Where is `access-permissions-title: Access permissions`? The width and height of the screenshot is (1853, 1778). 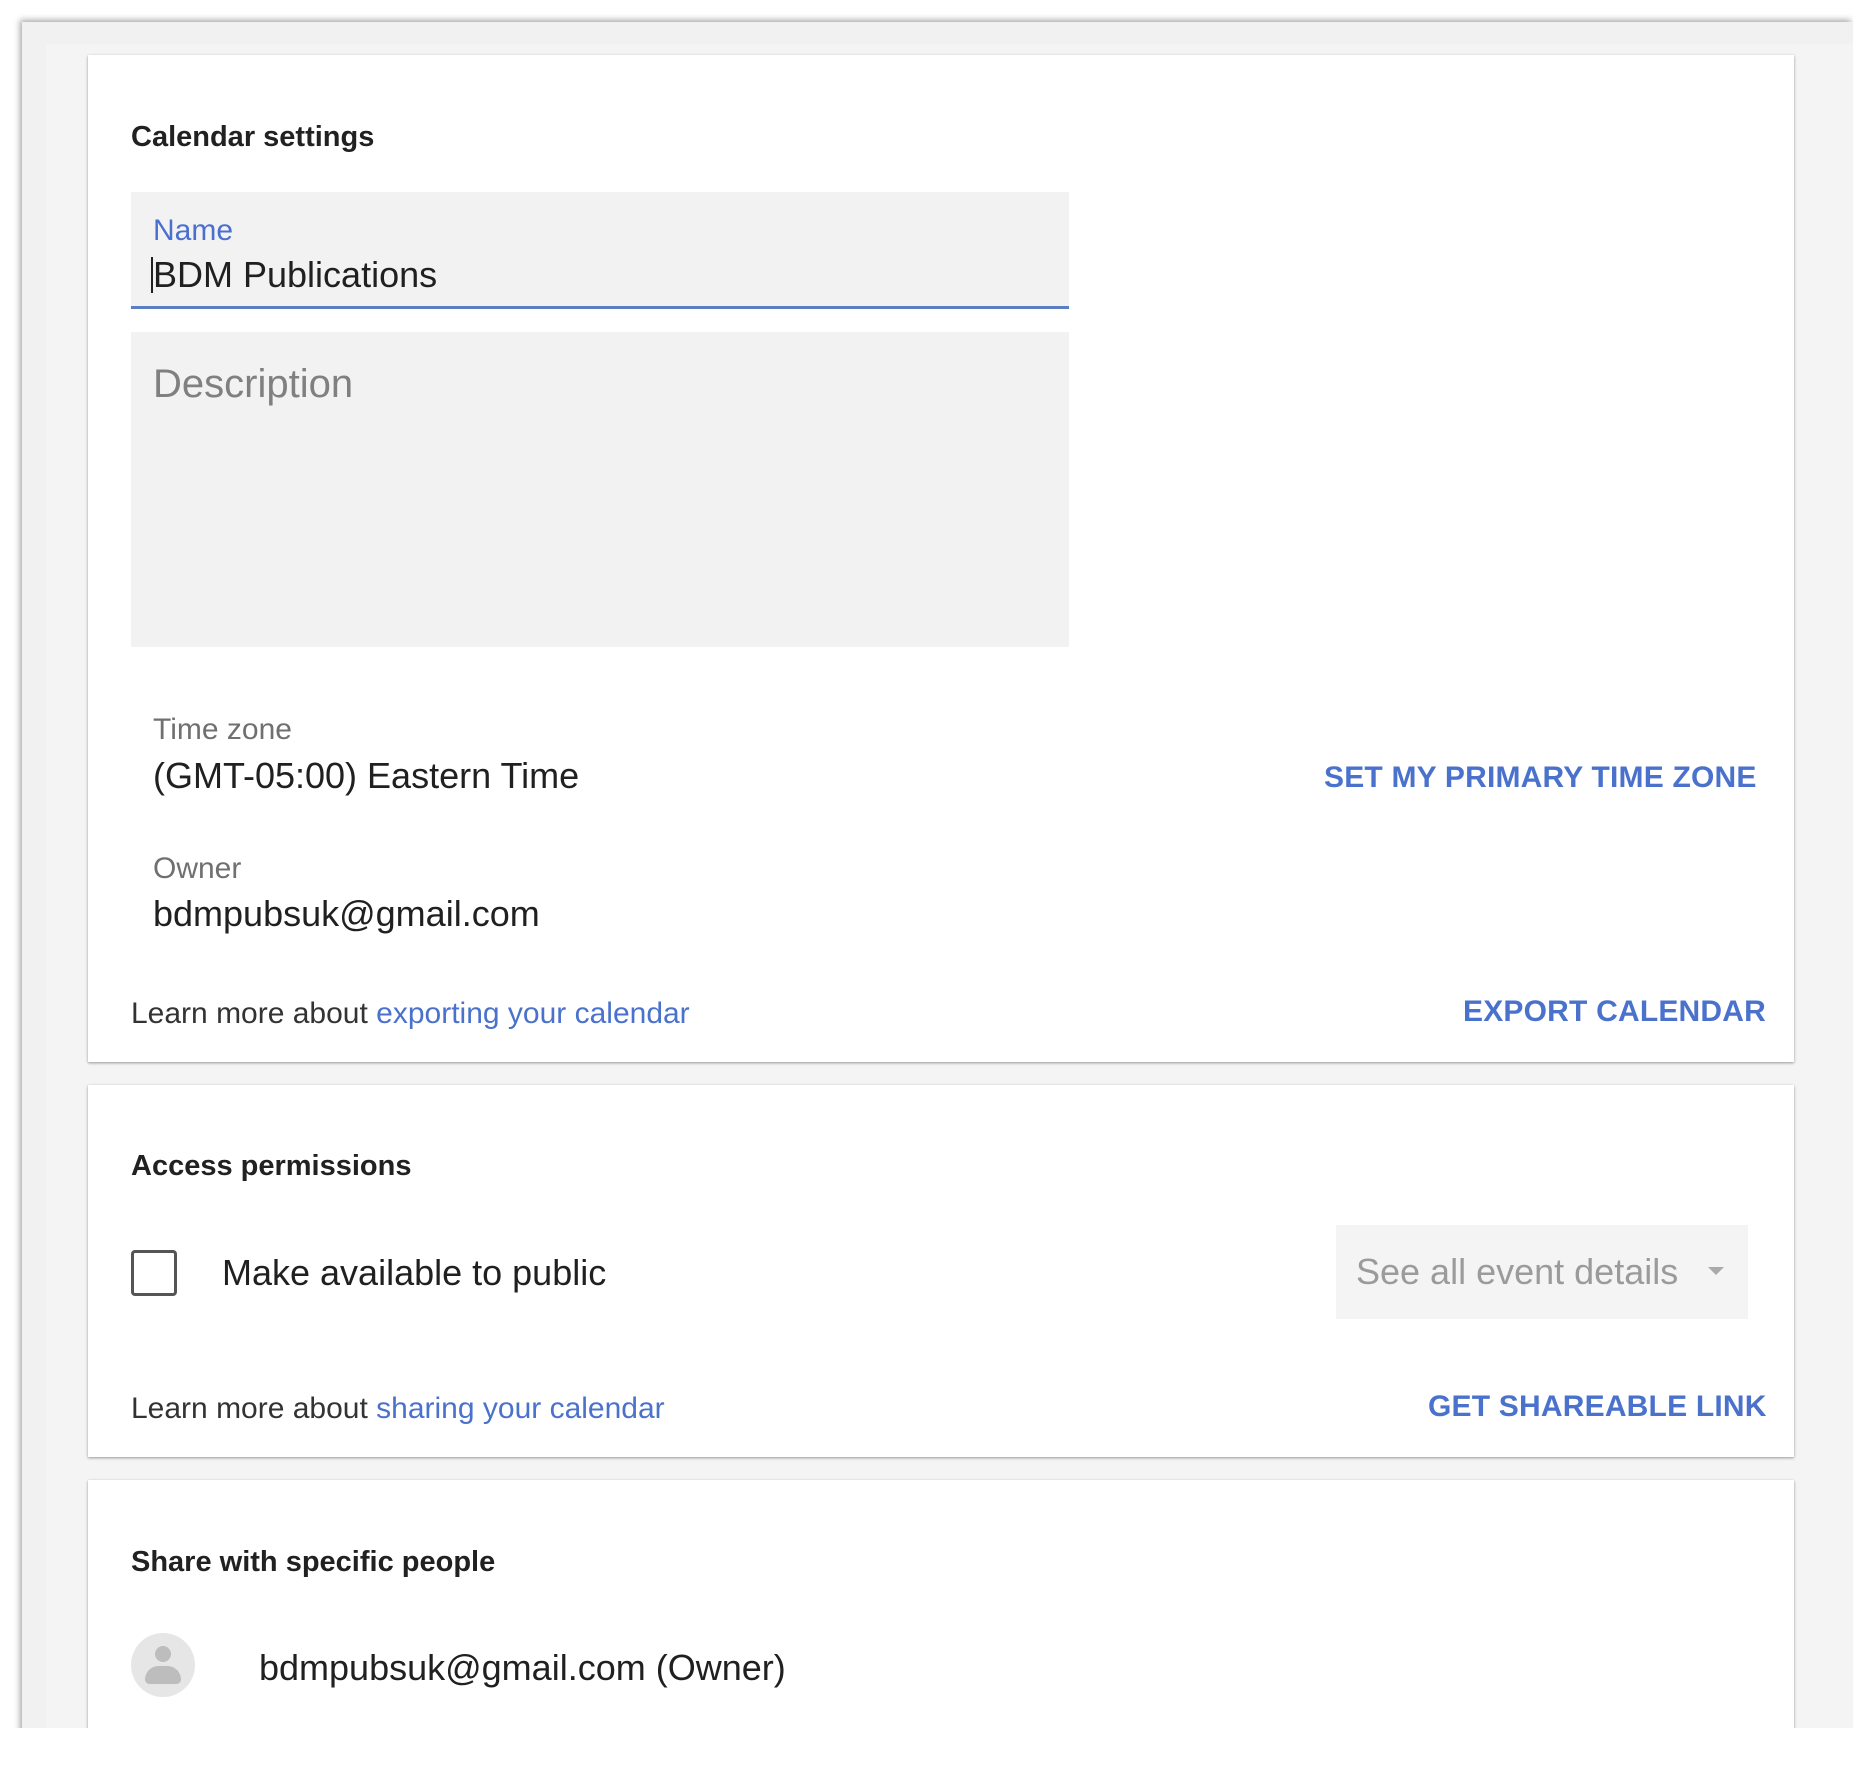 access-permissions-title: Access permissions is located at coordinates (271, 1166).